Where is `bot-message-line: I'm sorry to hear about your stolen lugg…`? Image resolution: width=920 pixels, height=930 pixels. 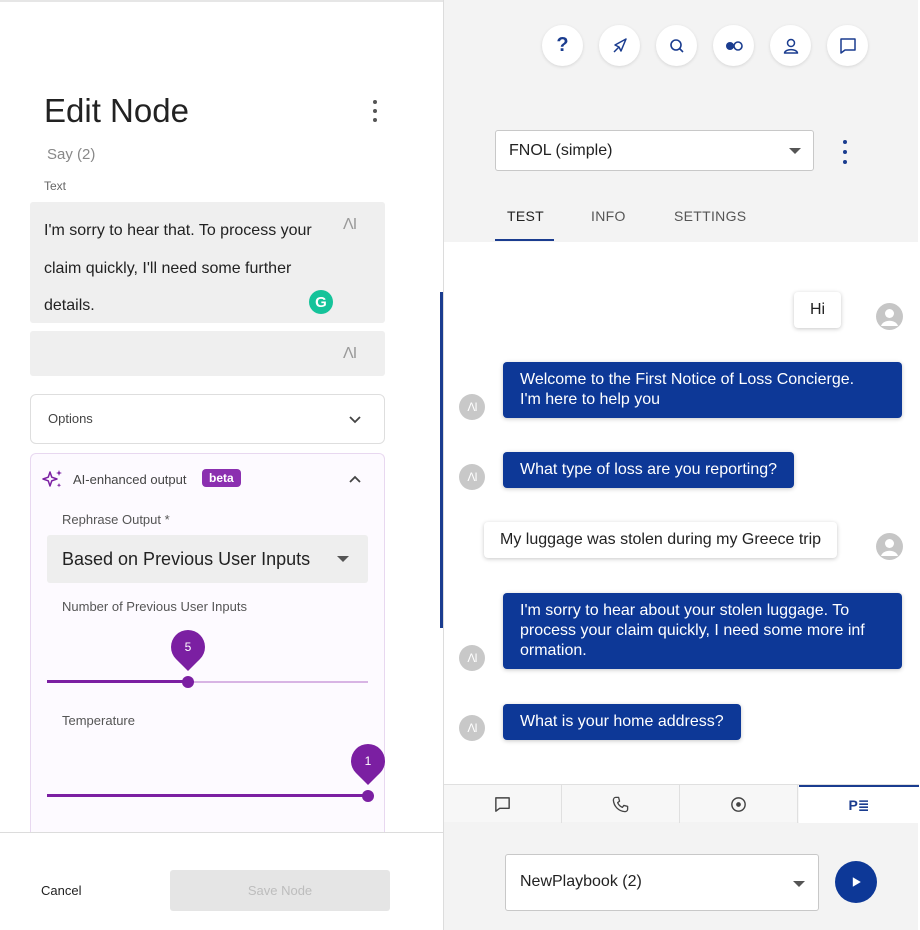 bot-message-line: I'm sorry to hear about your stolen lugg… is located at coordinates (685, 610).